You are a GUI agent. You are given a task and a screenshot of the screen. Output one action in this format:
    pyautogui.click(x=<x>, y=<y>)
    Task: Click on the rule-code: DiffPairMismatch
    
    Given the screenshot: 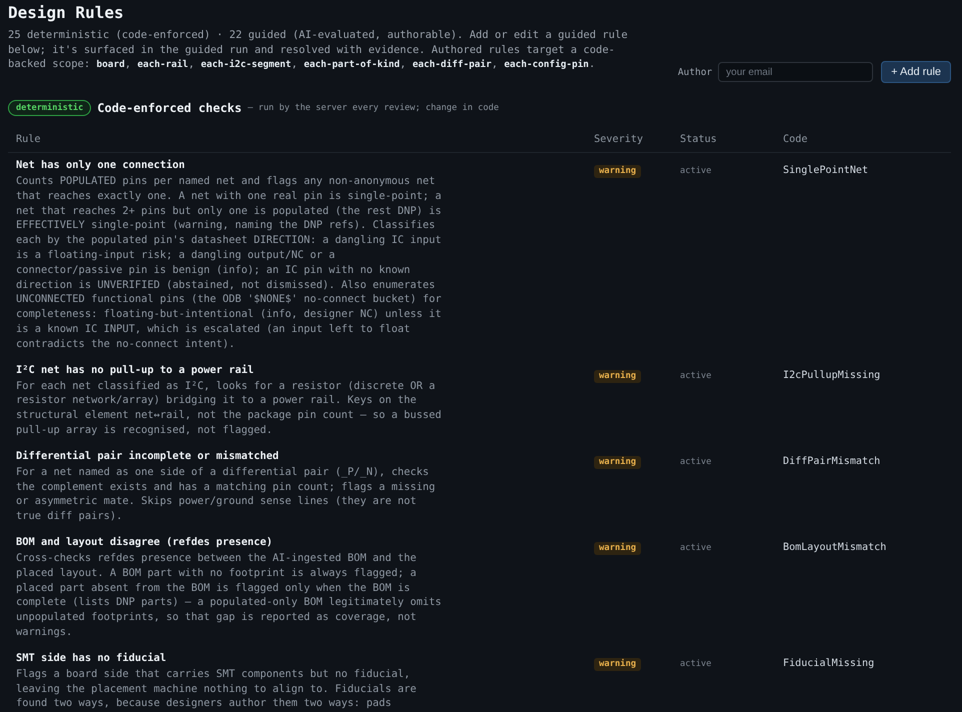 What is the action you would take?
    pyautogui.click(x=831, y=461)
    